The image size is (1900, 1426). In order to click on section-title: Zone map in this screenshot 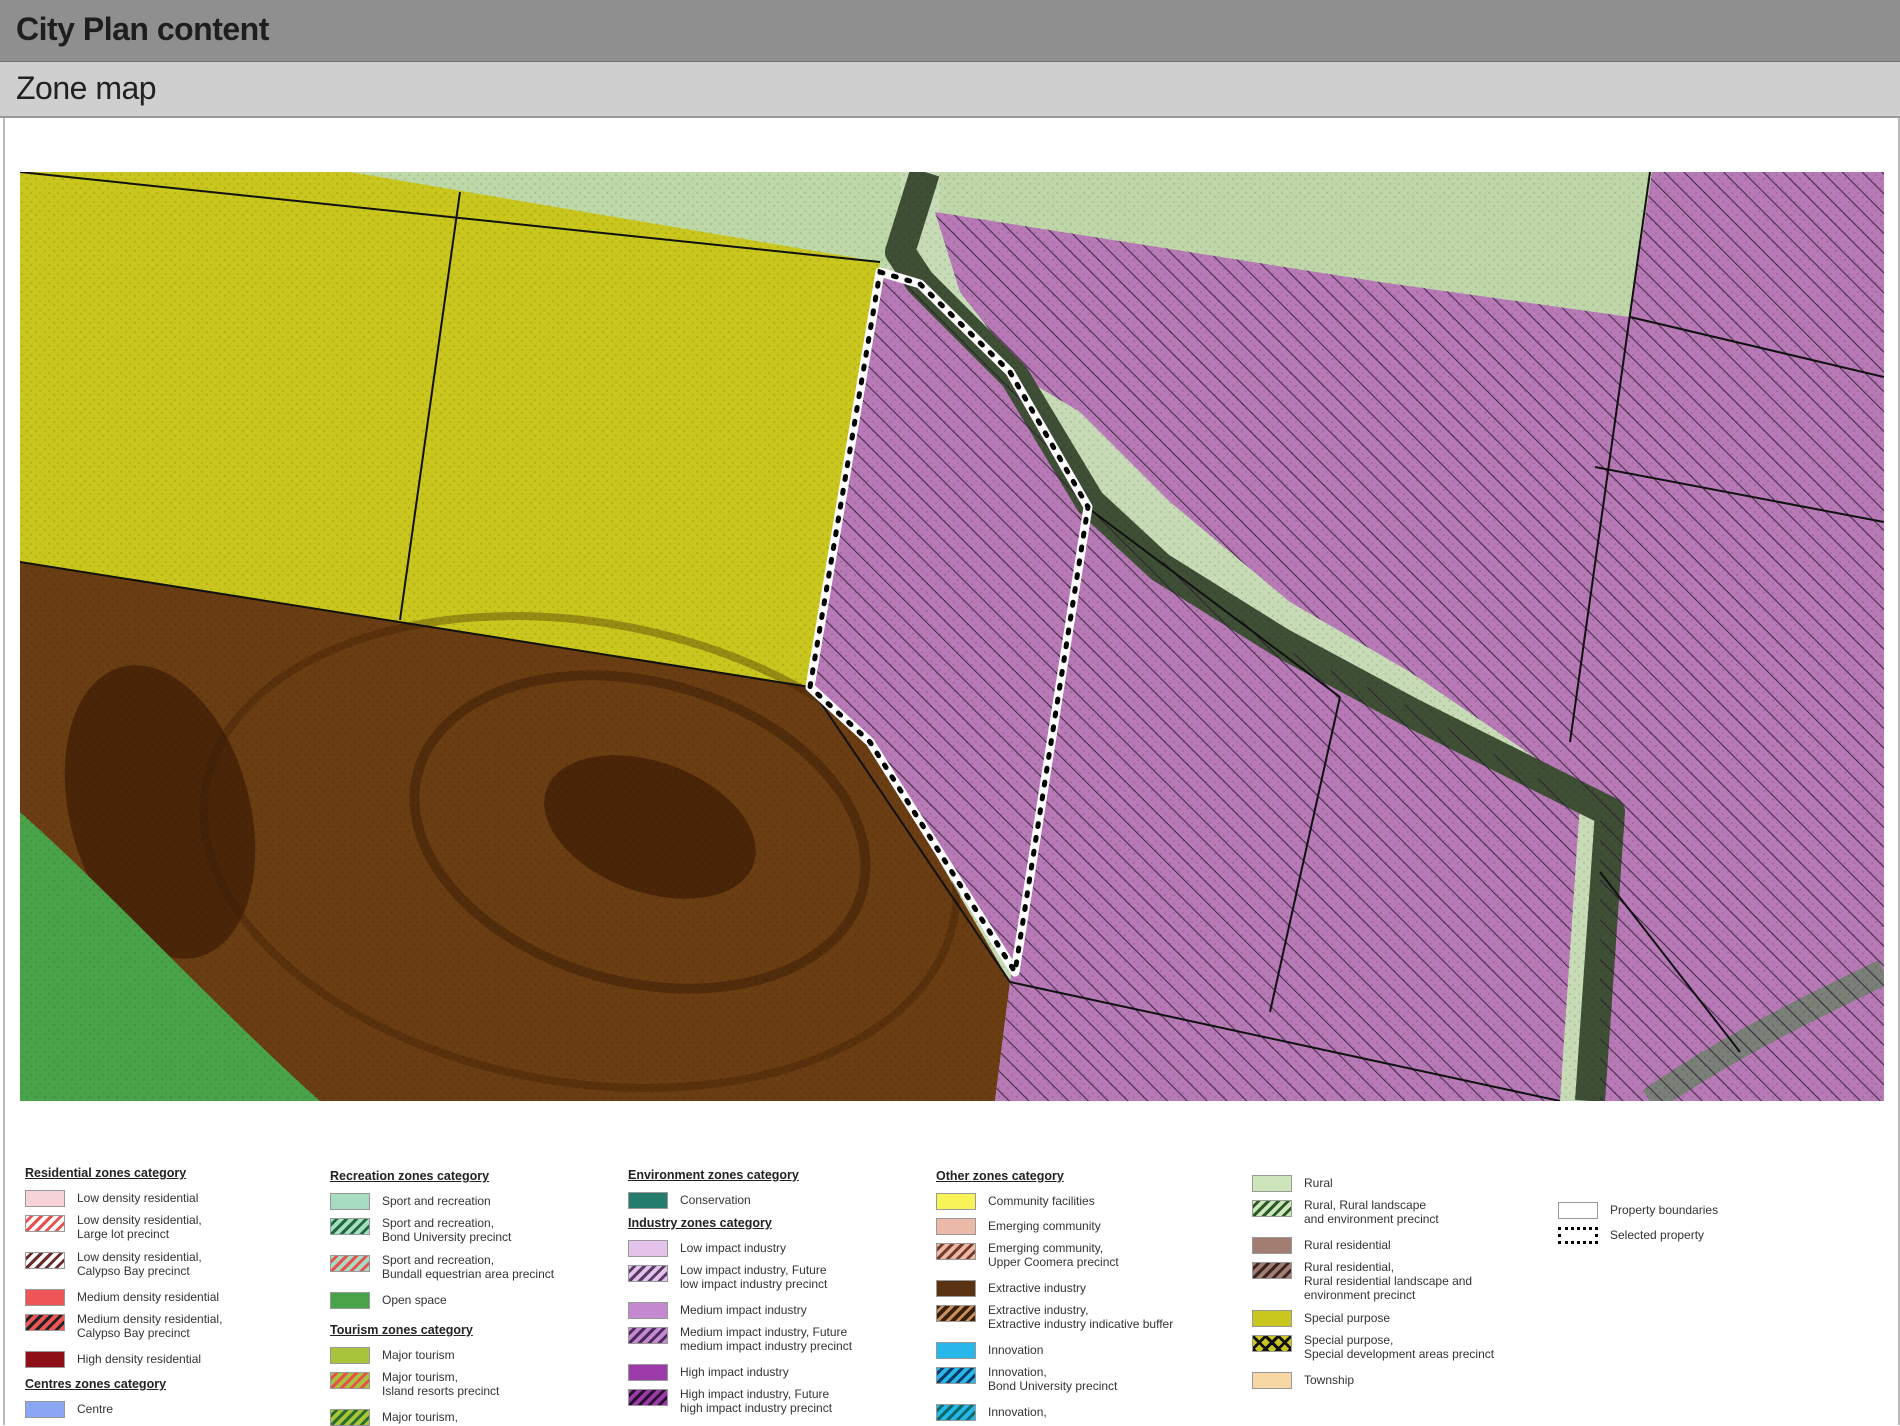, I will do `click(86, 88)`.